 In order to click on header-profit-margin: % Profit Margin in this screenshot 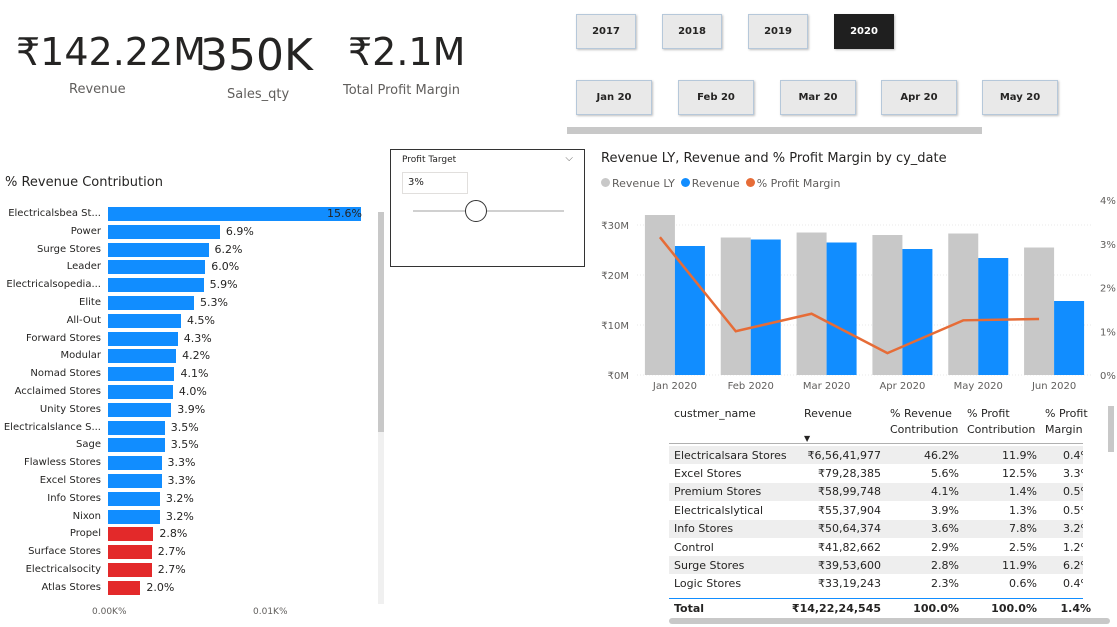, I will do `click(1068, 422)`.